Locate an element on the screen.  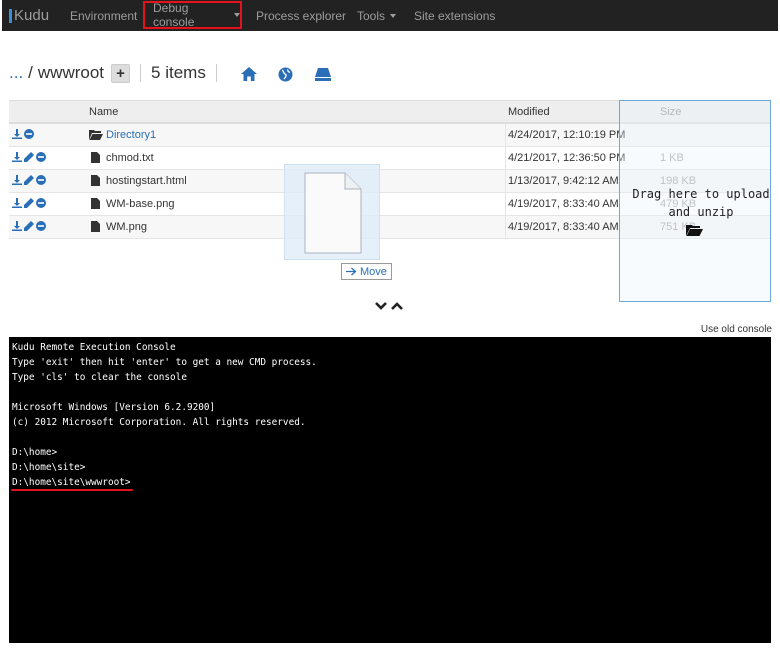
file-name: WM.png is located at coordinates (126, 227).